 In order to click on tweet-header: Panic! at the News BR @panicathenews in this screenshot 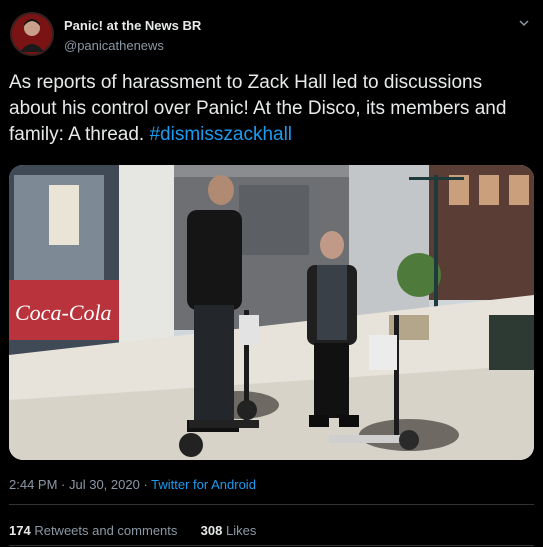, I will do `click(271, 35)`.